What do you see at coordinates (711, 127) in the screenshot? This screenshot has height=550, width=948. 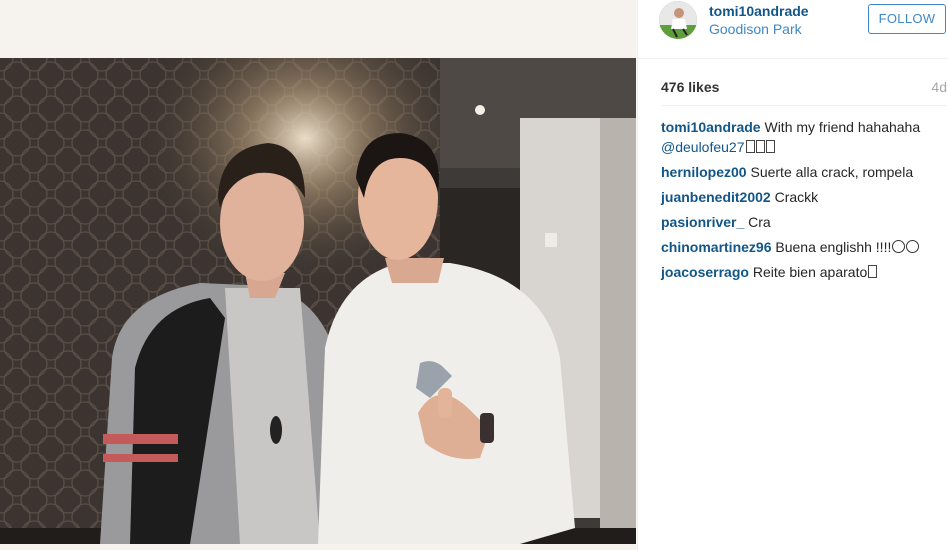 I see `caption-author: tomi10andrade` at bounding box center [711, 127].